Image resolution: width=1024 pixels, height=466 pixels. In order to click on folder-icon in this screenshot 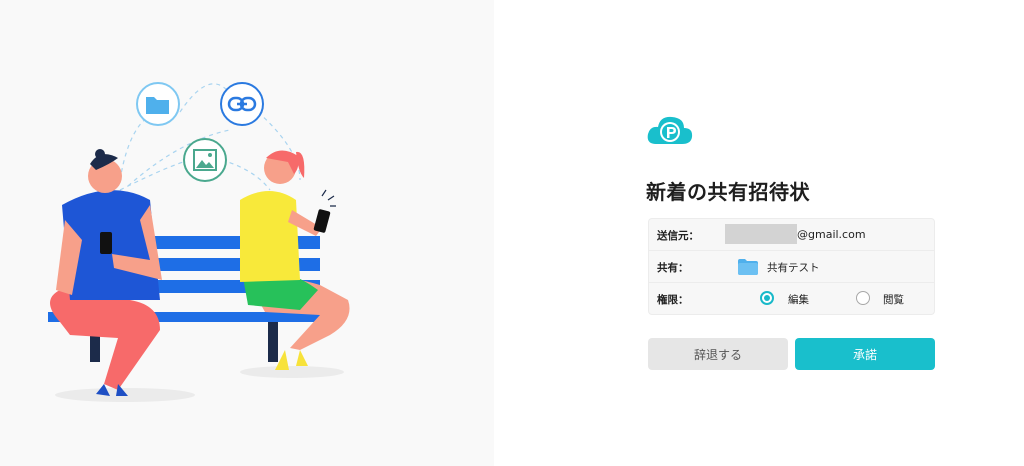, I will do `click(748, 267)`.